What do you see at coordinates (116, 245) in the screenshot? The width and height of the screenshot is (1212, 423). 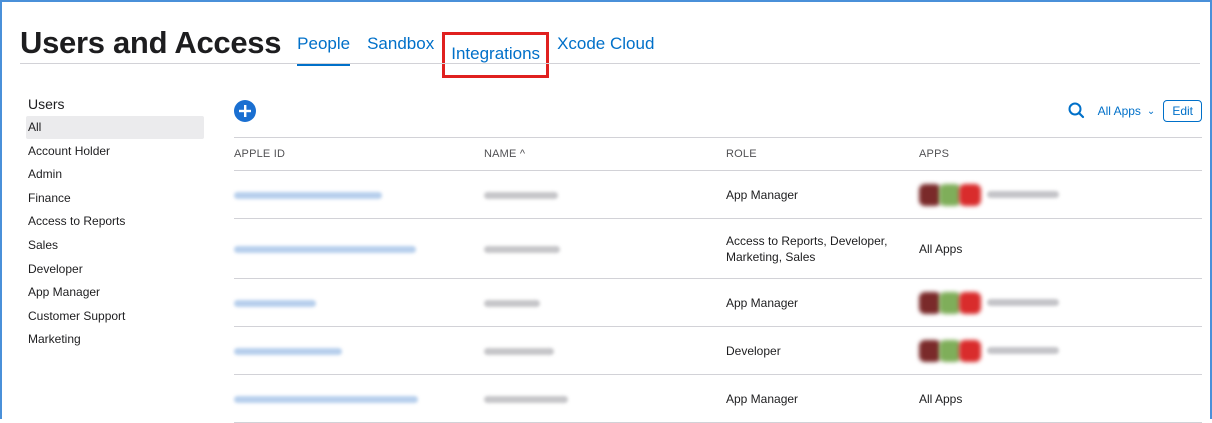 I see `sidebar-item-sales: Sales` at bounding box center [116, 245].